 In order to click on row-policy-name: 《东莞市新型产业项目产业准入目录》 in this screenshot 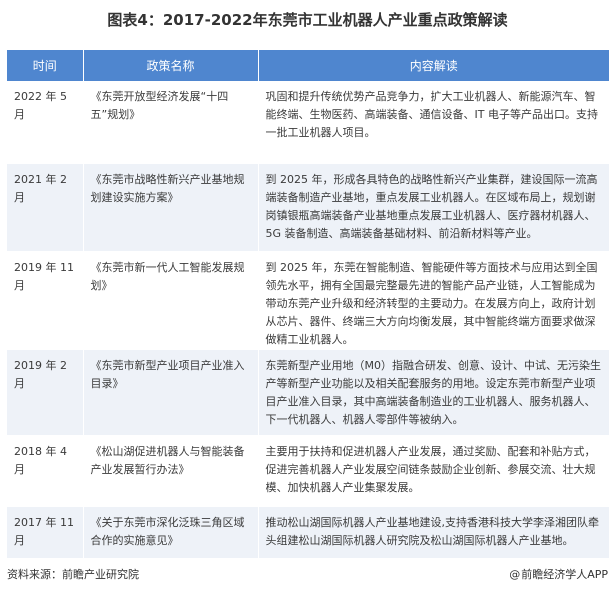, I will do `click(171, 392)`.